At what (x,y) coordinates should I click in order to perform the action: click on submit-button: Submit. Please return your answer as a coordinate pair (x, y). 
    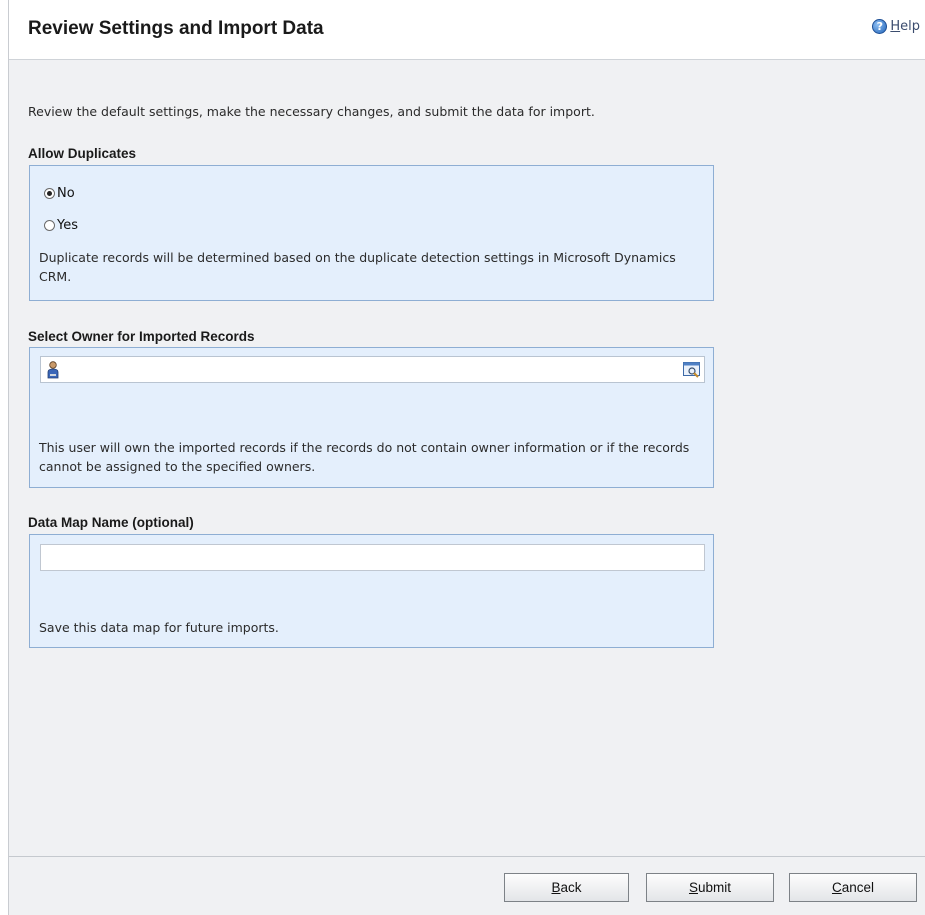
    Looking at the image, I should click on (710, 887).